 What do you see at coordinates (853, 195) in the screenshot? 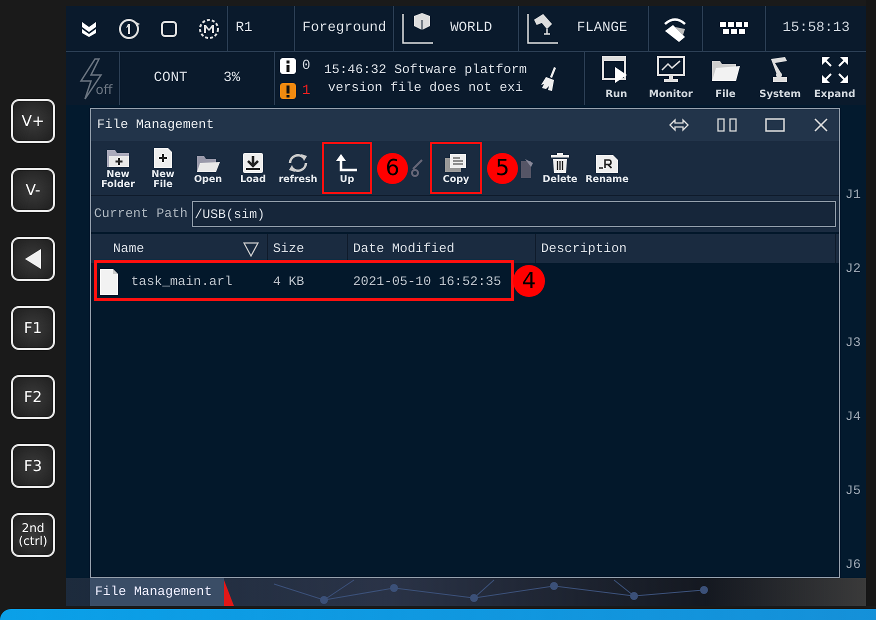
I see `joint-label: J1` at bounding box center [853, 195].